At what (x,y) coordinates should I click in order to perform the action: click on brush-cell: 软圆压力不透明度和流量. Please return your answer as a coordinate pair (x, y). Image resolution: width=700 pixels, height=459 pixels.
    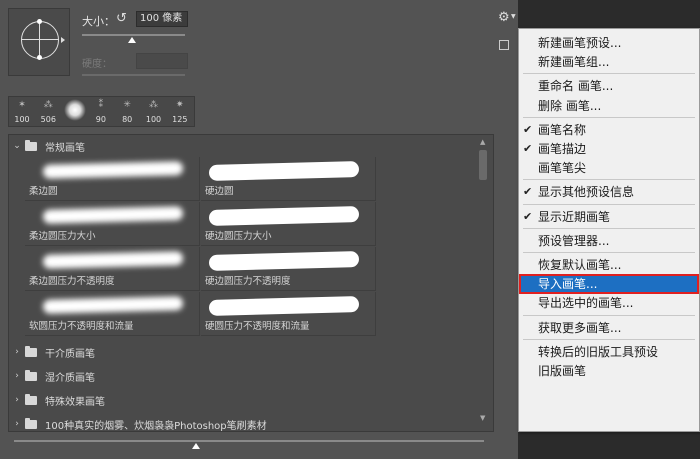
    Looking at the image, I should click on (112, 314).